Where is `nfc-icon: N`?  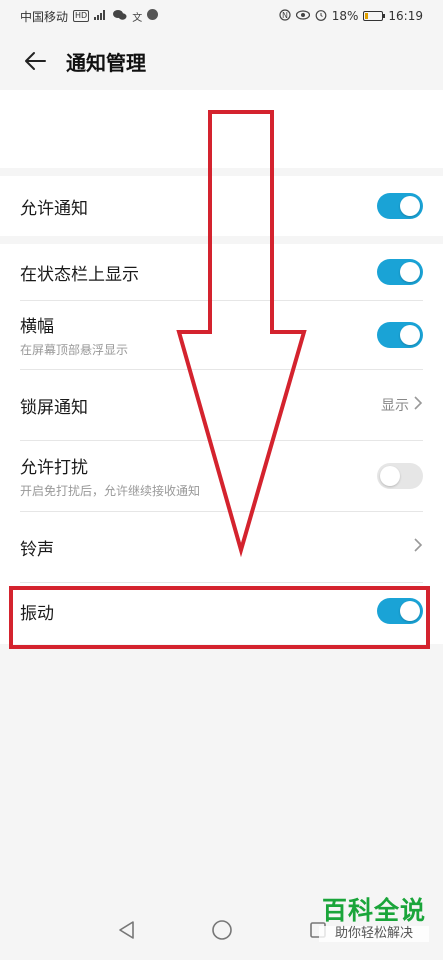 nfc-icon: N is located at coordinates (285, 16).